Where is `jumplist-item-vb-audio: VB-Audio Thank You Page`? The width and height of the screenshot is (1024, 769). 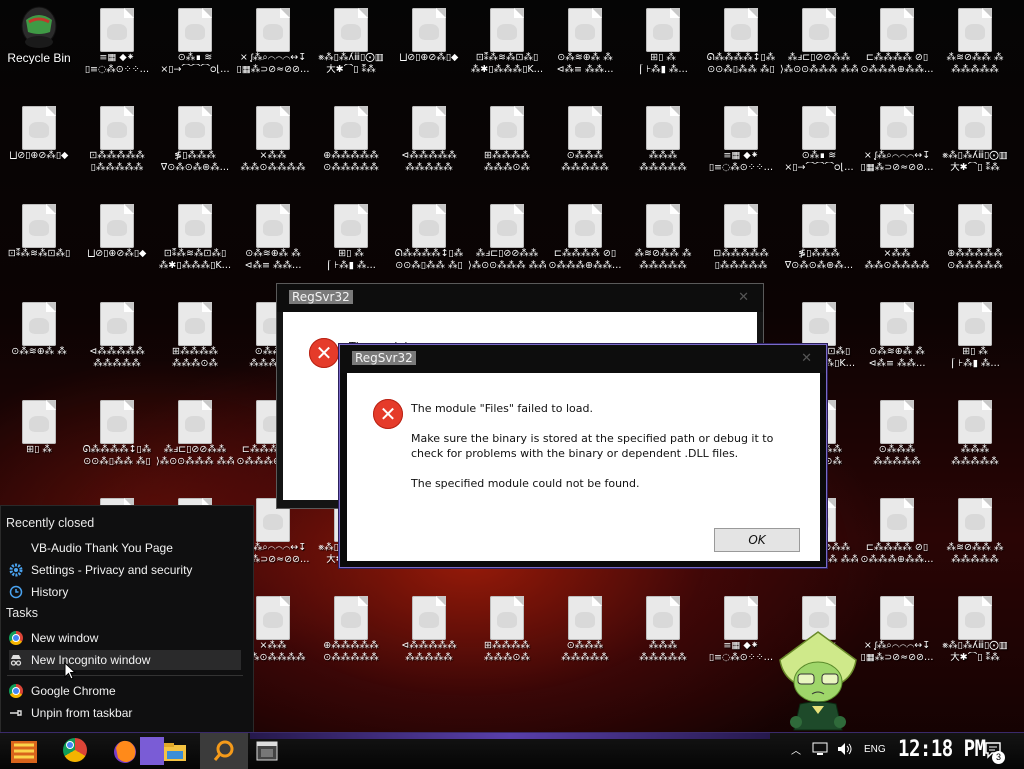
jumplist-item-vb-audio: VB-Audio Thank You Page is located at coordinates (125, 548).